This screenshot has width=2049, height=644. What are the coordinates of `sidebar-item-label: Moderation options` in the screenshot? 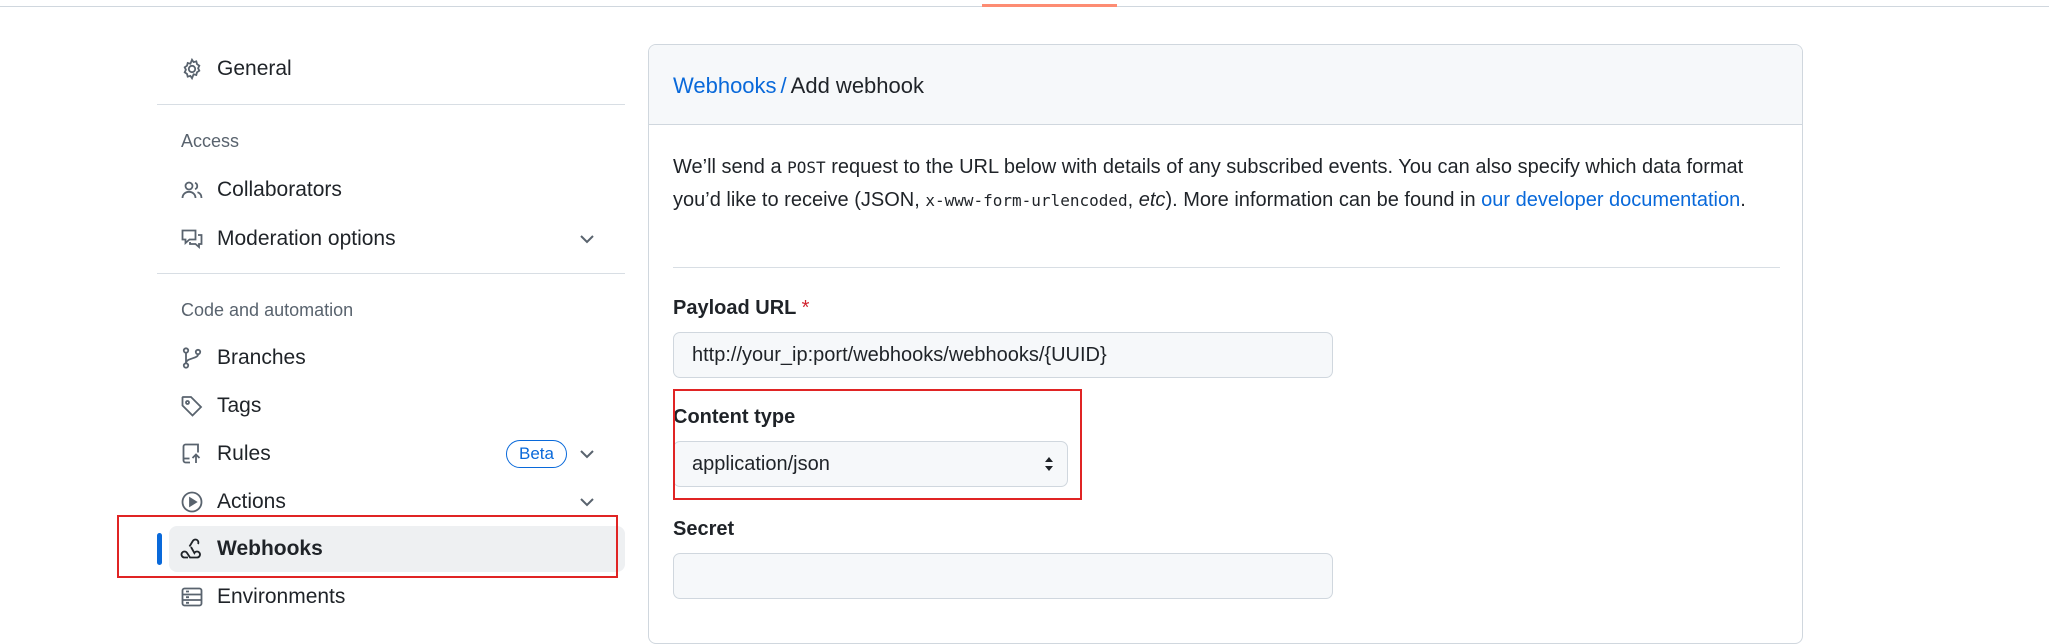 It's located at (306, 238).